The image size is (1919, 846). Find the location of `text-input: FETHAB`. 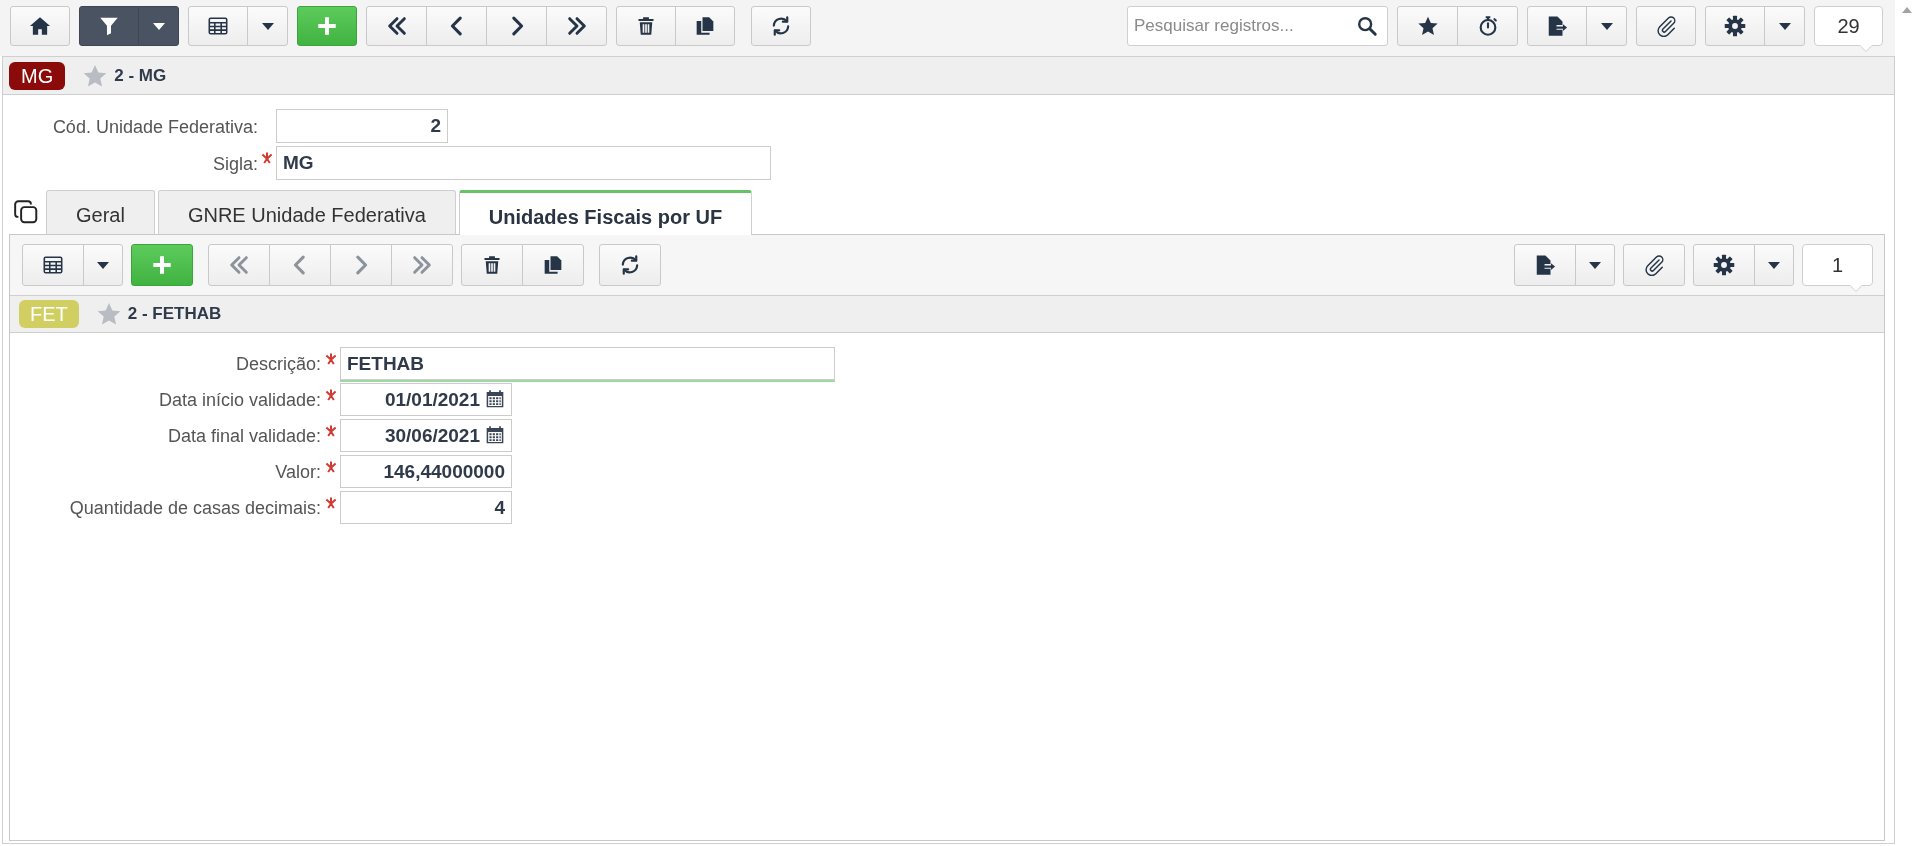

text-input: FETHAB is located at coordinates (587, 363).